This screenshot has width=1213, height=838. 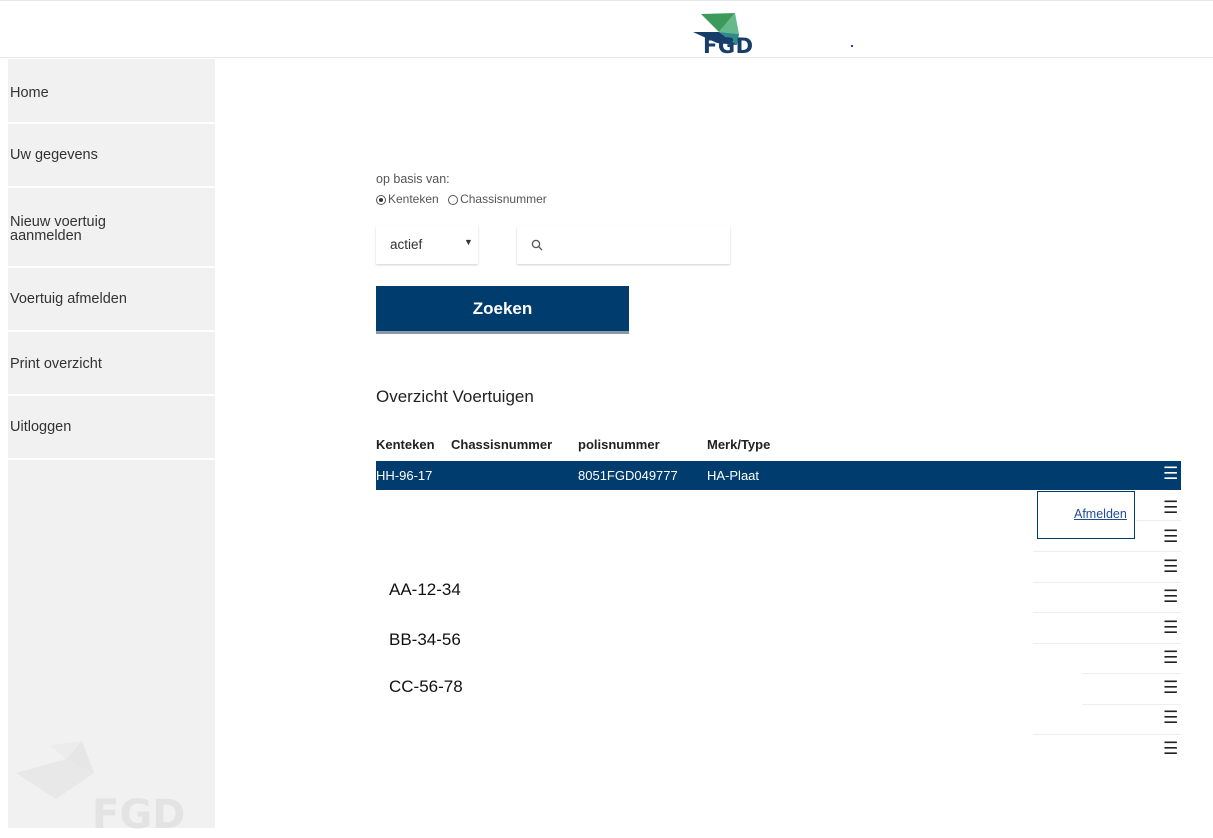 What do you see at coordinates (111, 91) in the screenshot?
I see `sidebar-item-home: Home` at bounding box center [111, 91].